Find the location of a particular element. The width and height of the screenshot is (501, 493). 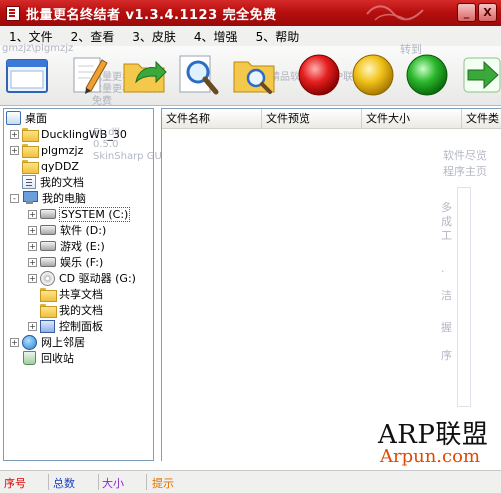

tree-item-folder: qyDDZ is located at coordinates (50, 166).